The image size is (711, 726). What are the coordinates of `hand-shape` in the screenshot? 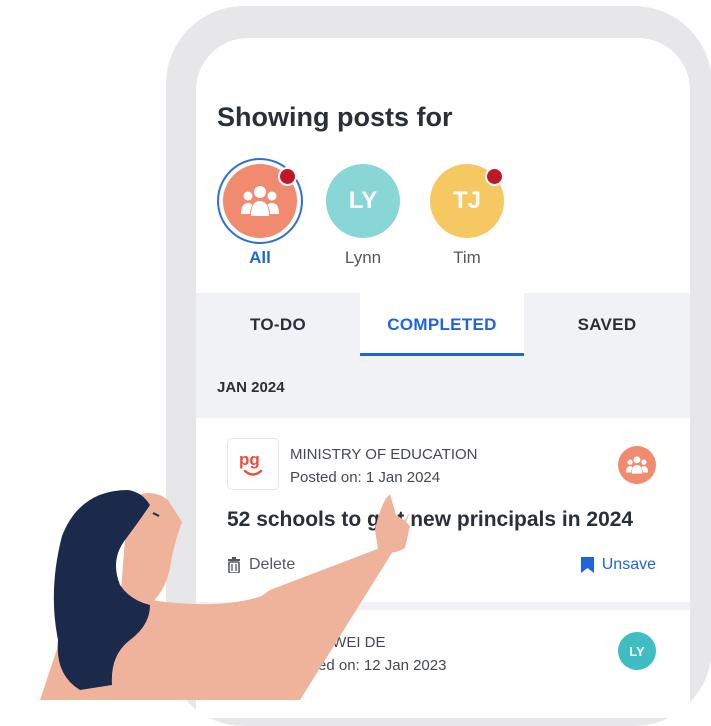 It's located at (392, 523).